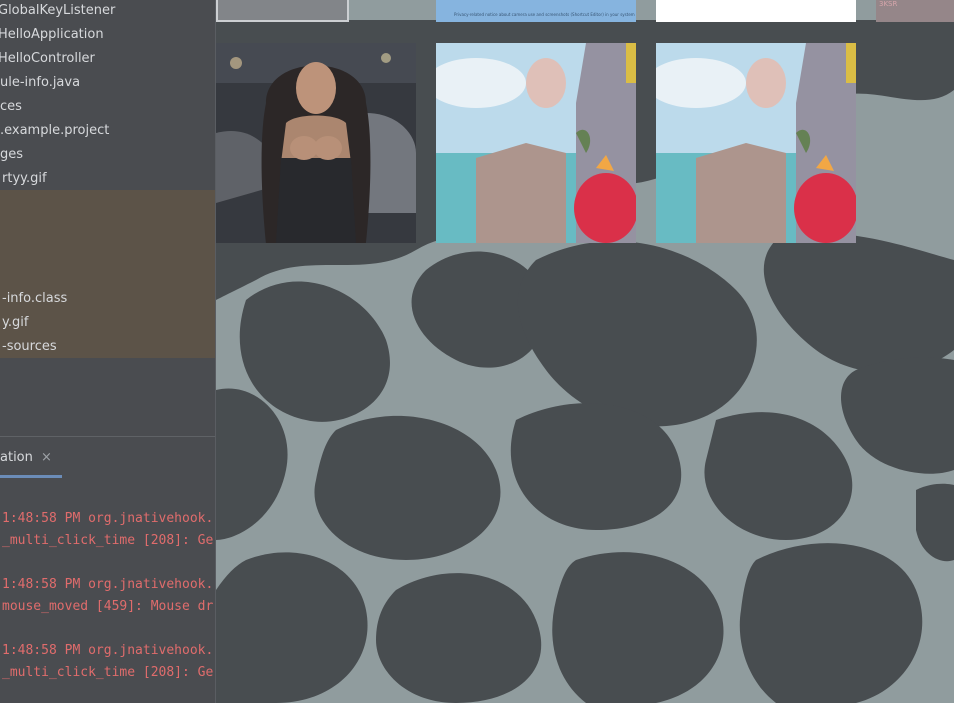 Image resolution: width=954 pixels, height=703 pixels. I want to click on tree-item-gif-output: y.gif, so click(108, 324).